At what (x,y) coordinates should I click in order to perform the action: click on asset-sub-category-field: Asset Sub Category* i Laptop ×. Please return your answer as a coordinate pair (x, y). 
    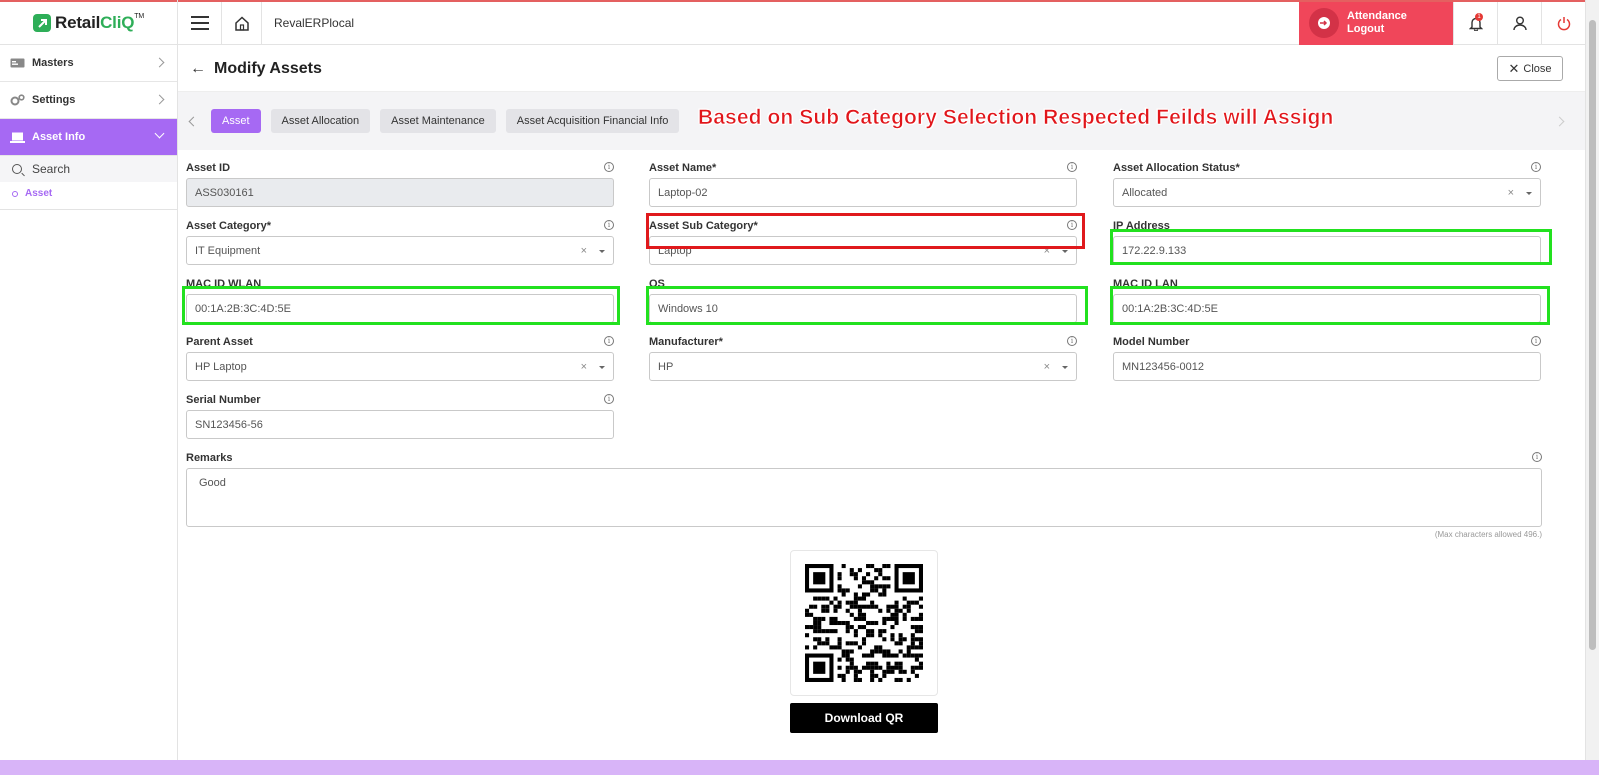
    Looking at the image, I should click on (863, 242).